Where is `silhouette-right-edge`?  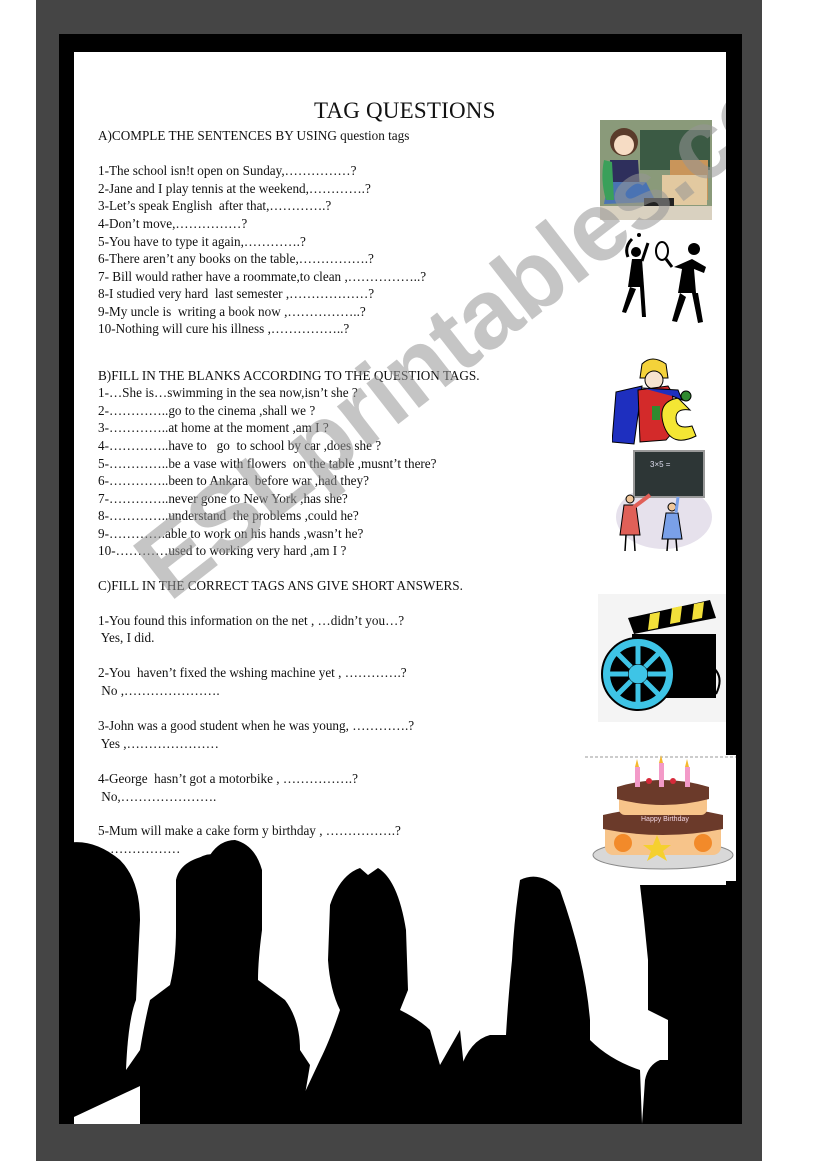
silhouette-right-edge is located at coordinates (691, 1004).